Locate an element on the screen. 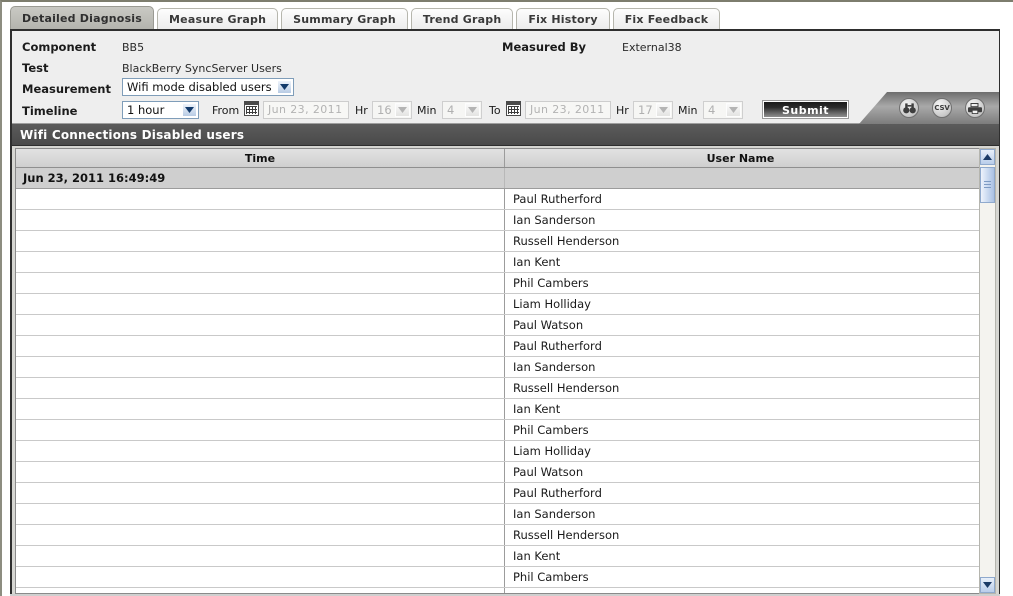  tab-trend-graph: Trend Graph is located at coordinates (462, 18).